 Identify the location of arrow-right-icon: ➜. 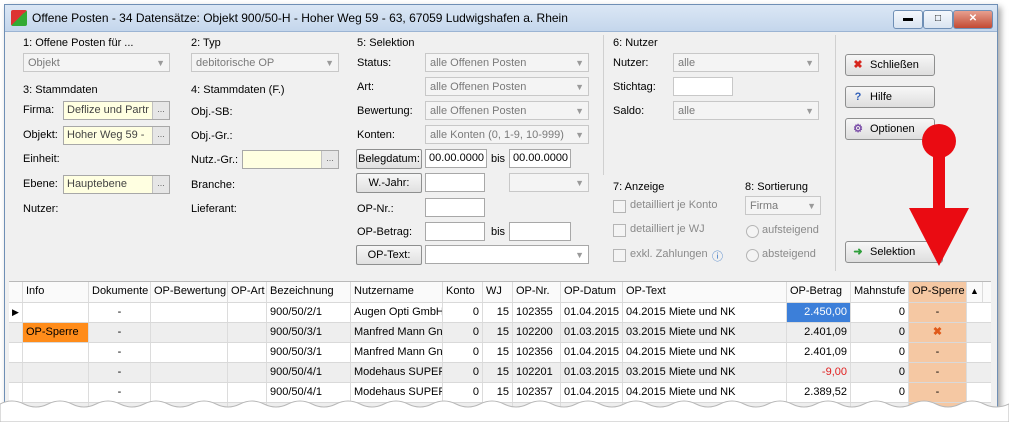
(858, 252).